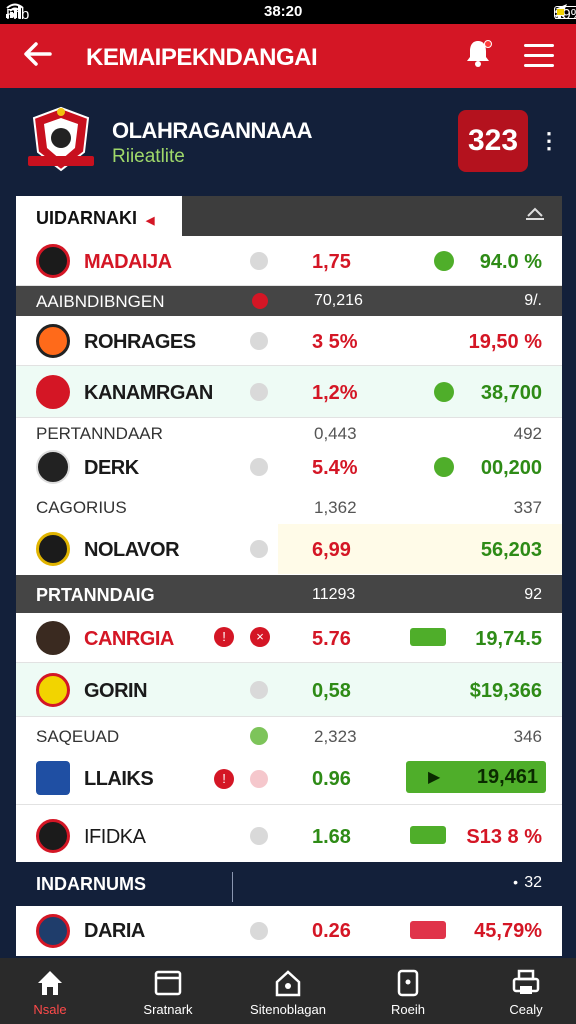  Describe the element at coordinates (504, 837) in the screenshot. I see `row-percent: S13 8 %` at that location.